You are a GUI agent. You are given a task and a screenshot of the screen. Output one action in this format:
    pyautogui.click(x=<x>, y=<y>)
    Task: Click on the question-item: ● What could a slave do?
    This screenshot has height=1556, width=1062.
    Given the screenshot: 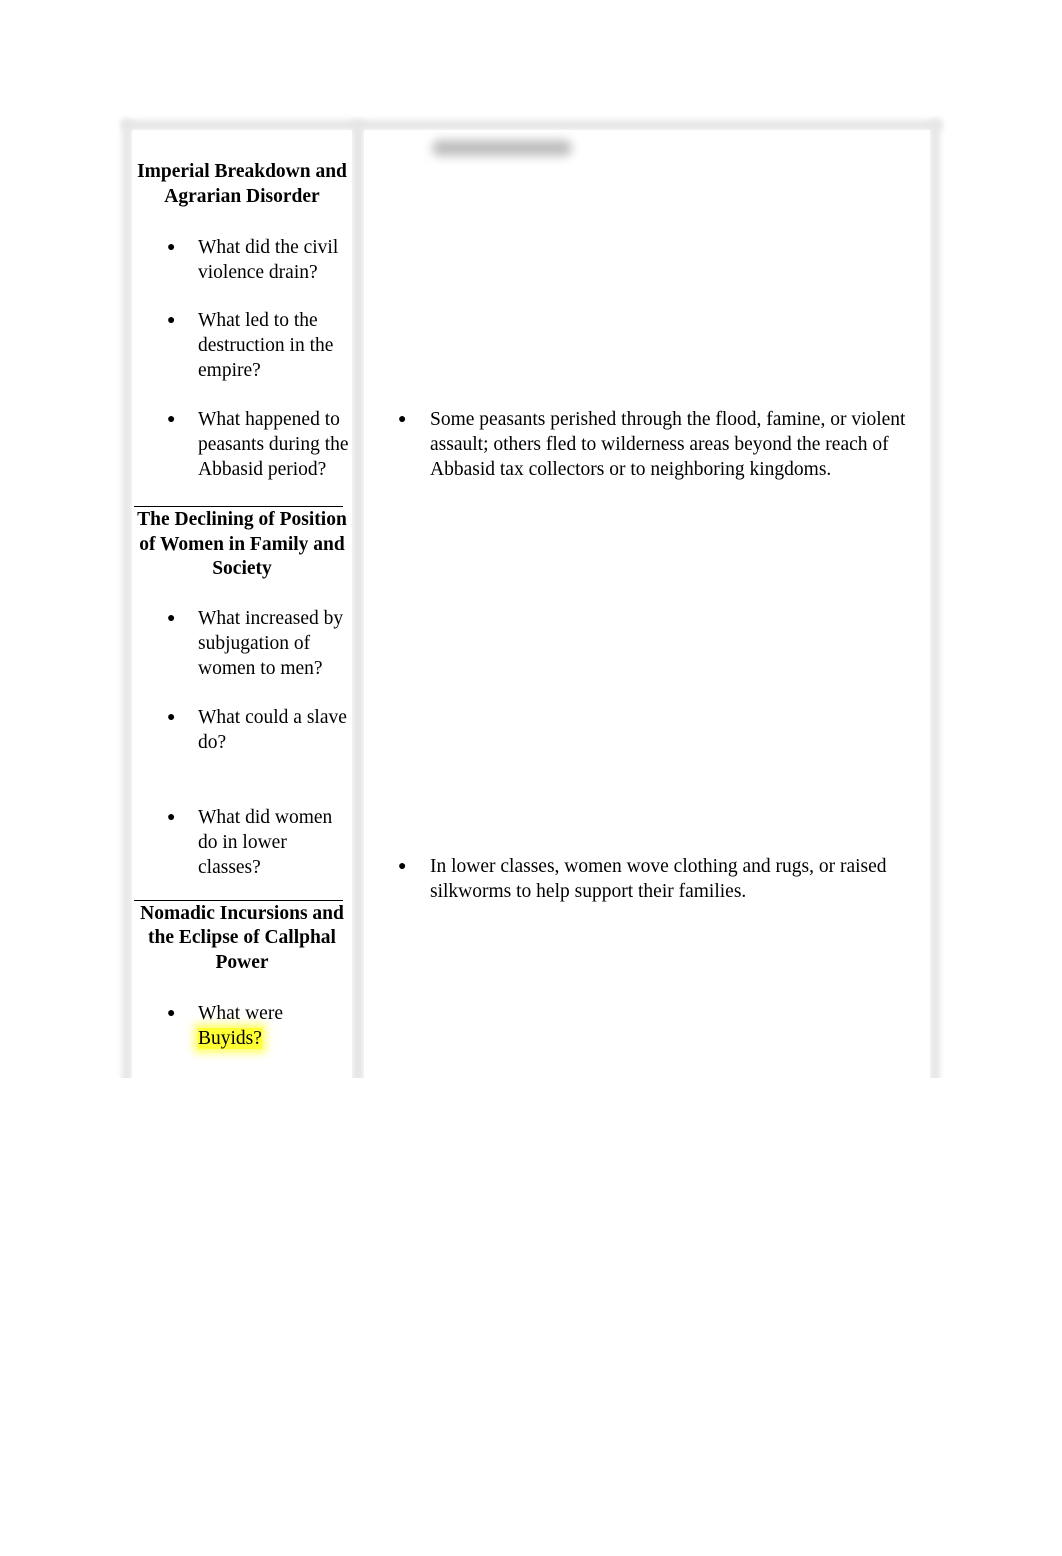 What is the action you would take?
    pyautogui.click(x=257, y=729)
    